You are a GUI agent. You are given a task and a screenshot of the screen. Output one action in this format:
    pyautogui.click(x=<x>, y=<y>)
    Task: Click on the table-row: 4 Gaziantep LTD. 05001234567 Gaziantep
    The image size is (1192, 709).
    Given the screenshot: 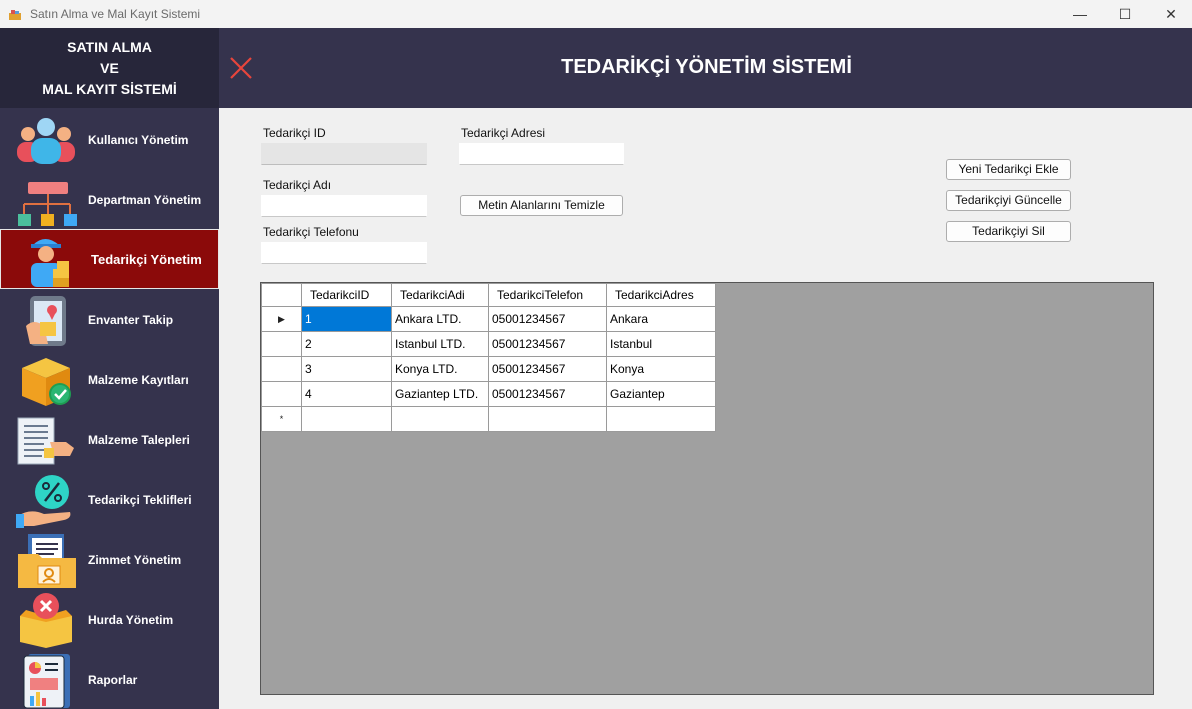 What is the action you would take?
    pyautogui.click(x=488, y=394)
    